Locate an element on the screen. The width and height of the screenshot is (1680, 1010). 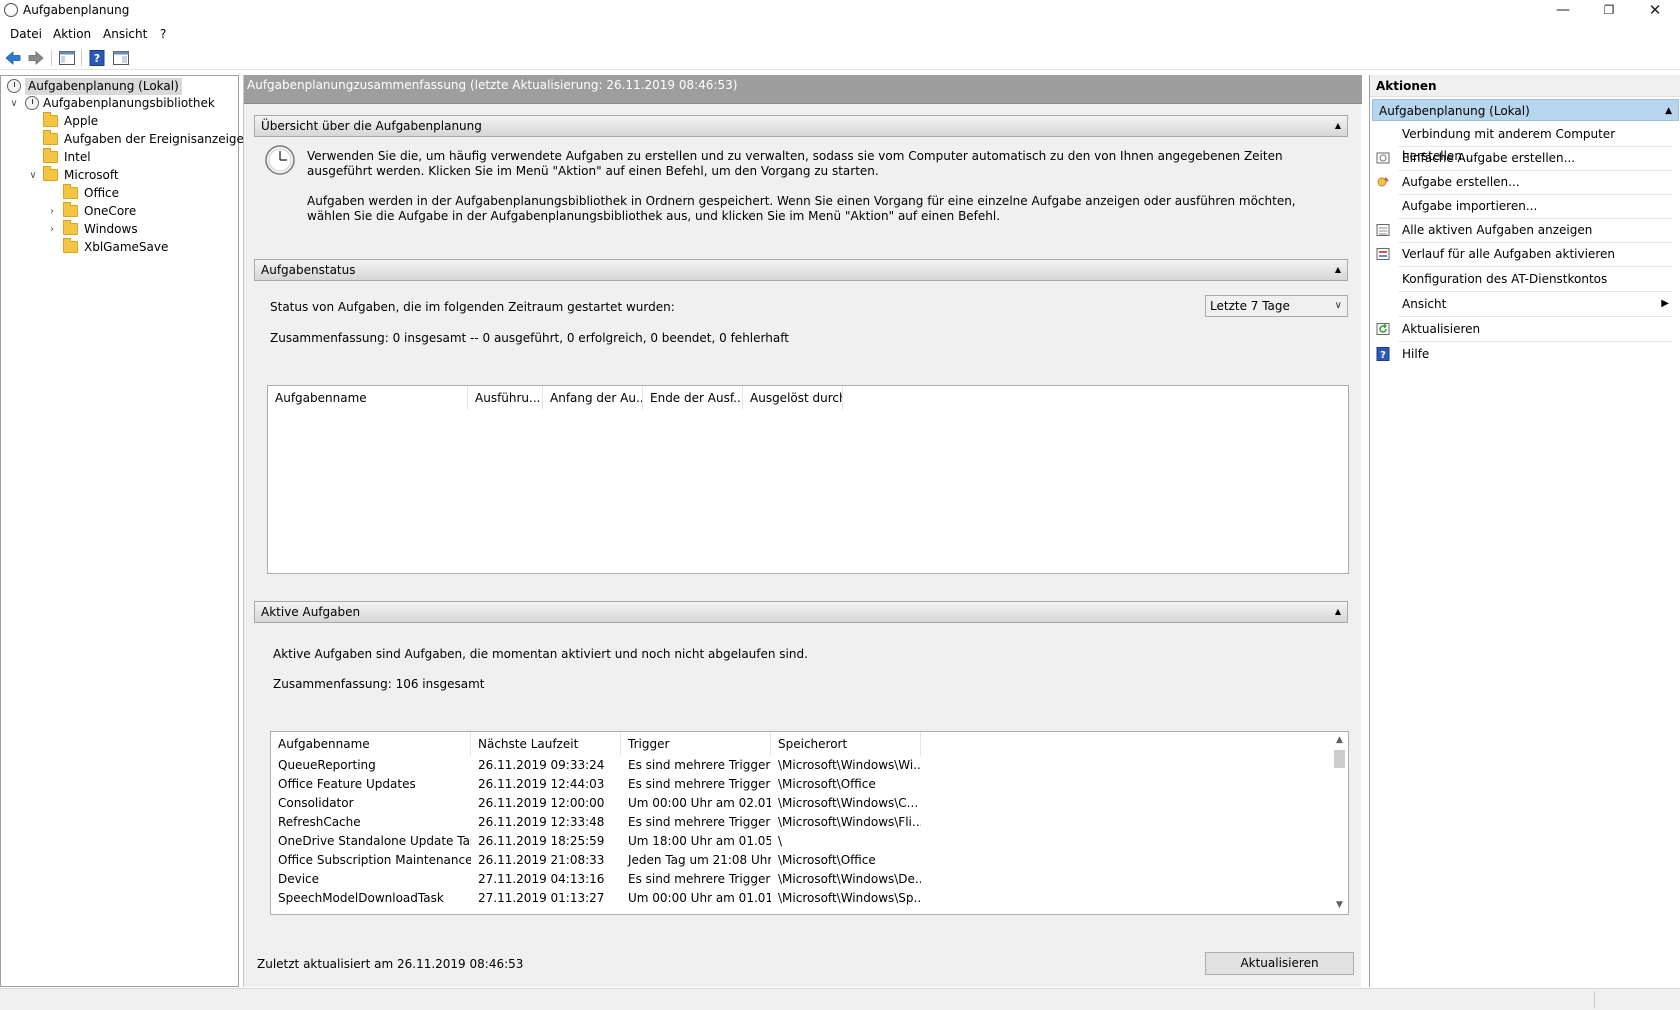
refresh-button: Aktualisieren is located at coordinates (1279, 963).